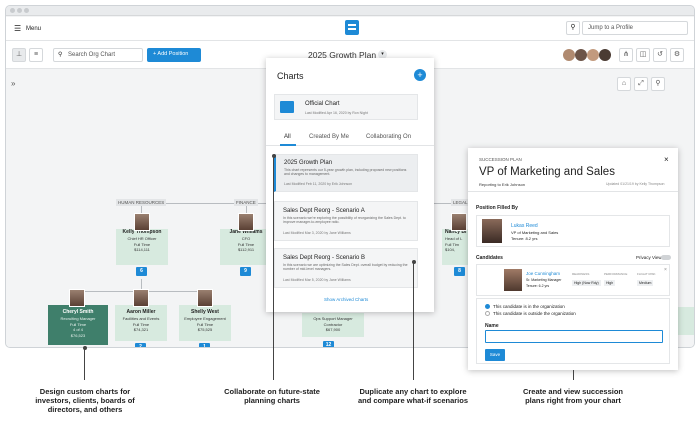 This screenshot has width=700, height=428. Describe the element at coordinates (246, 247) in the screenshot. I see `position-card: Jane Williams CFO Full Time $112,911` at that location.